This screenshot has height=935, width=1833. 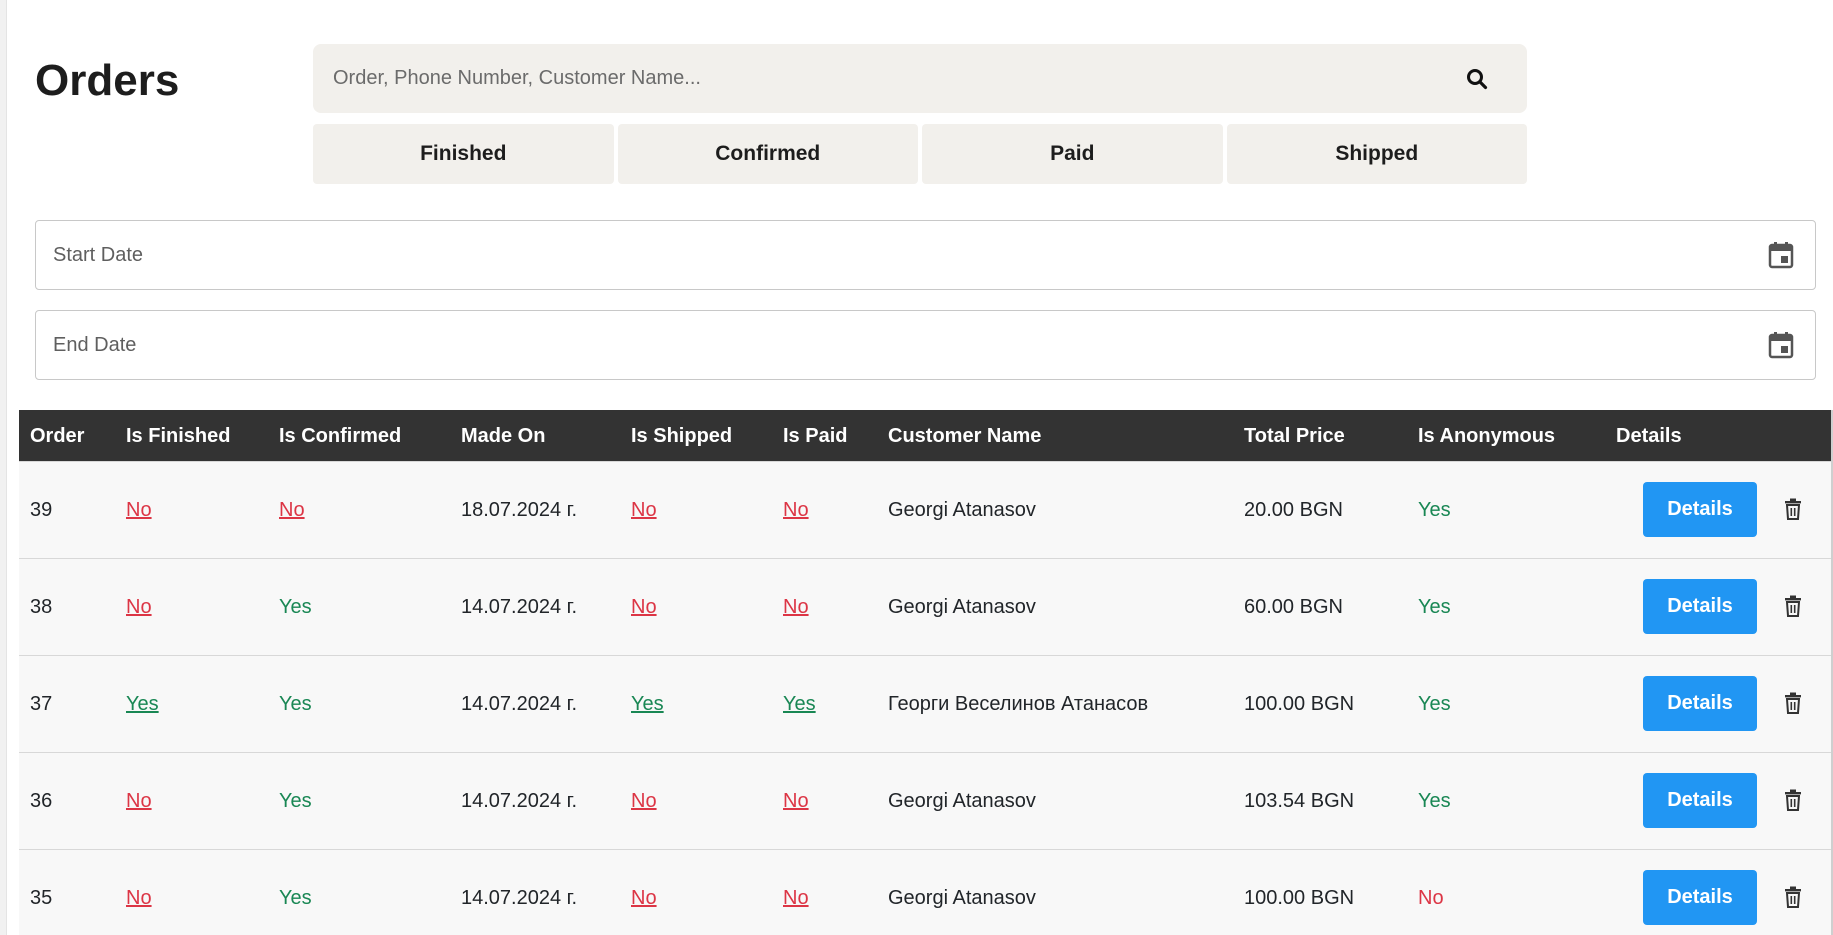 What do you see at coordinates (340, 436) in the screenshot?
I see `header-is-confirmed: Is Confirmed` at bounding box center [340, 436].